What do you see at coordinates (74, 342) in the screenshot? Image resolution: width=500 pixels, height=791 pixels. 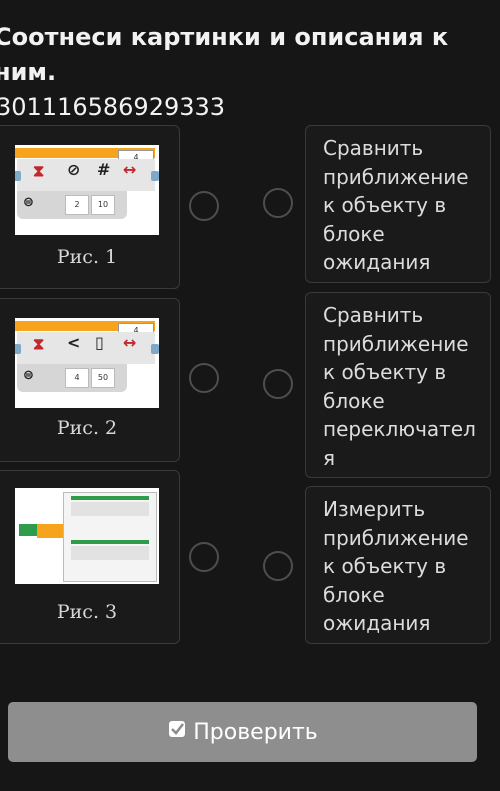 I see `compare-icon: <` at bounding box center [74, 342].